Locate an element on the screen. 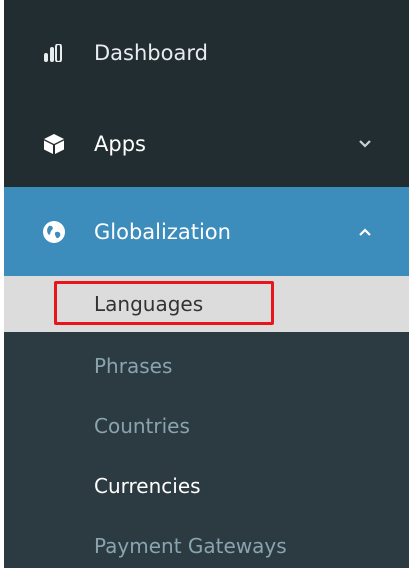  submenu-item-phrases: Phrases is located at coordinates (206, 366).